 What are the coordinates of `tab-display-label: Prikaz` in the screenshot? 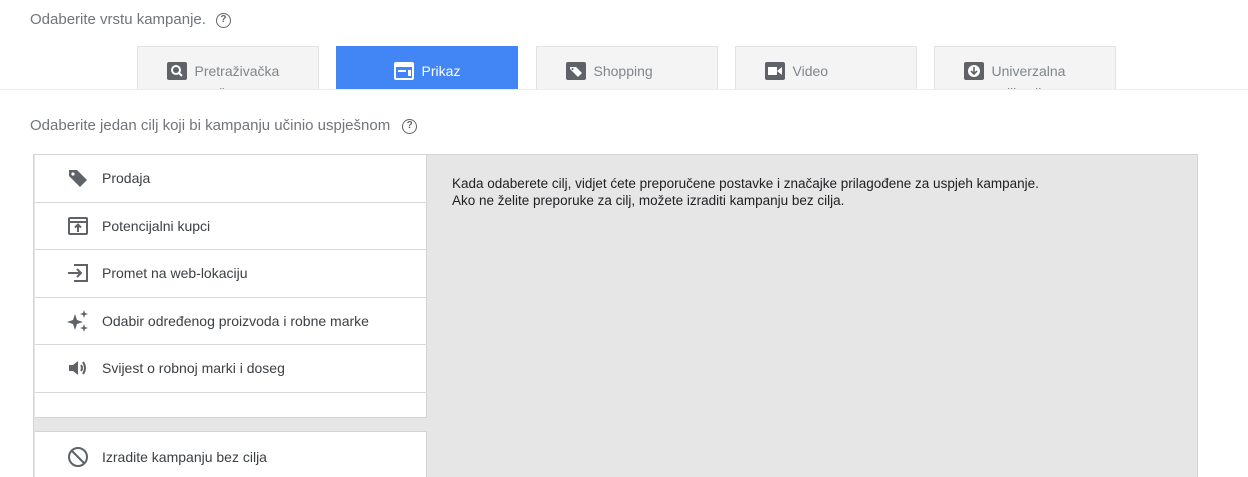 It's located at (441, 71).